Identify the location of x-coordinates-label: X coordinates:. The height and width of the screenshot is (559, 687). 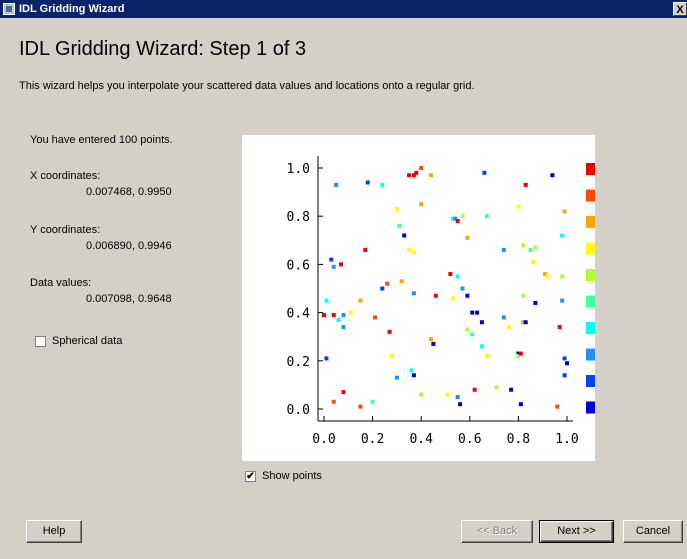
(65, 176).